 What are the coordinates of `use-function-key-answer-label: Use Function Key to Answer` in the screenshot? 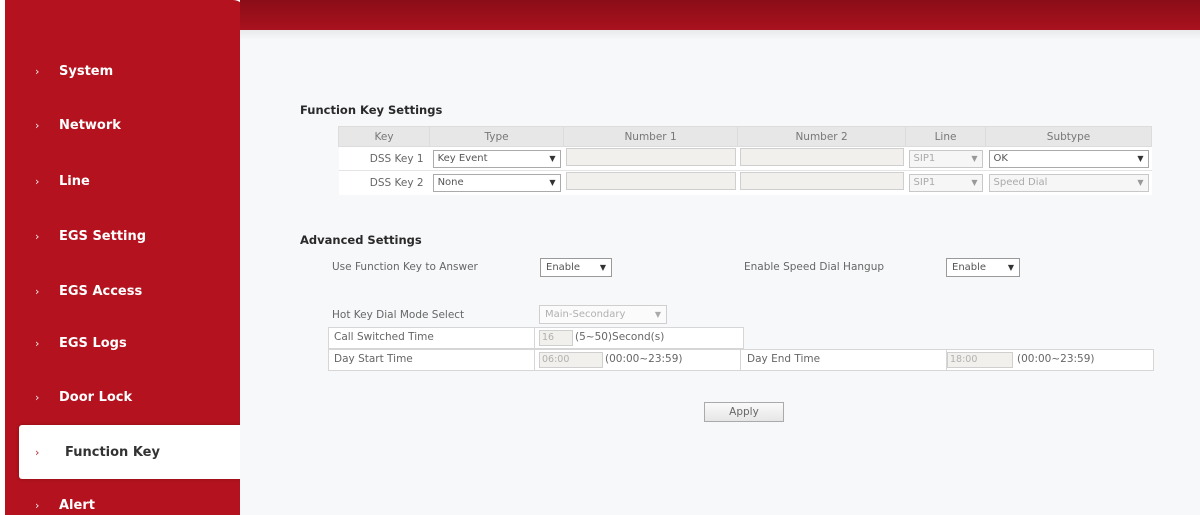 It's located at (405, 267).